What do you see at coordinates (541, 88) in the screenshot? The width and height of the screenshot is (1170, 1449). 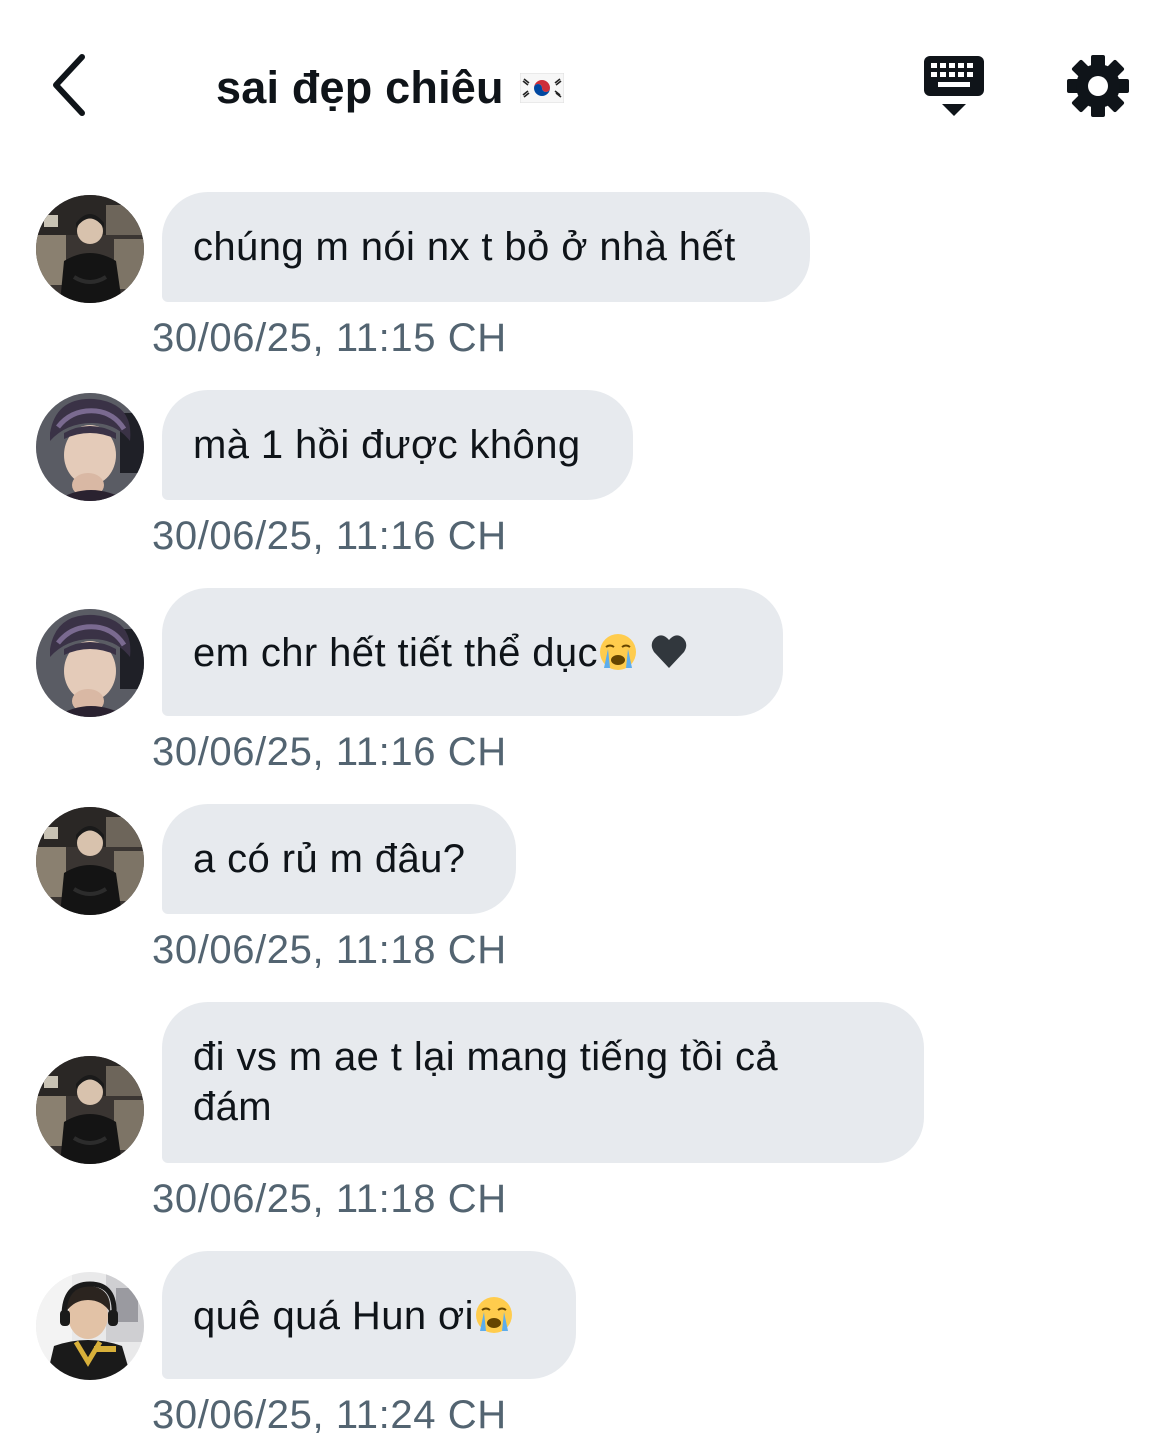 I see `south-korea-flag-icon` at bounding box center [541, 88].